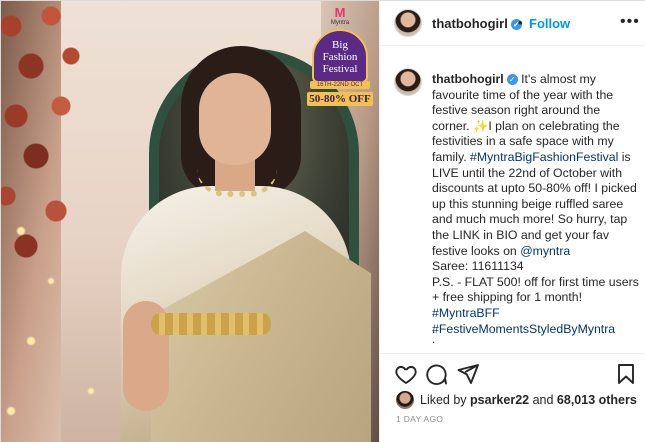 This screenshot has width=645, height=442. Describe the element at coordinates (340, 45) in the screenshot. I see `badge-title-line1: Big` at that location.